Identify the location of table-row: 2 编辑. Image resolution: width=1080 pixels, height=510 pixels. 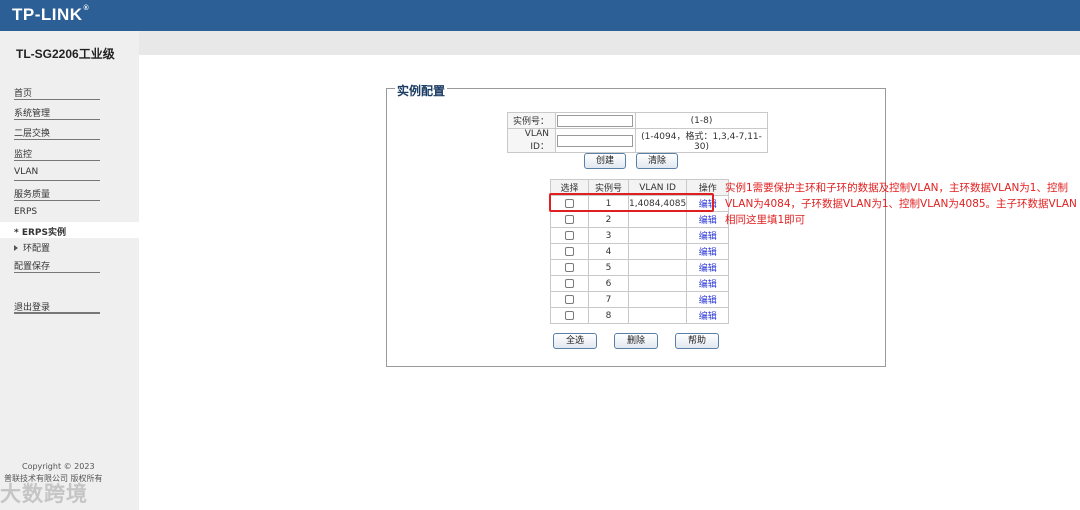
(640, 219).